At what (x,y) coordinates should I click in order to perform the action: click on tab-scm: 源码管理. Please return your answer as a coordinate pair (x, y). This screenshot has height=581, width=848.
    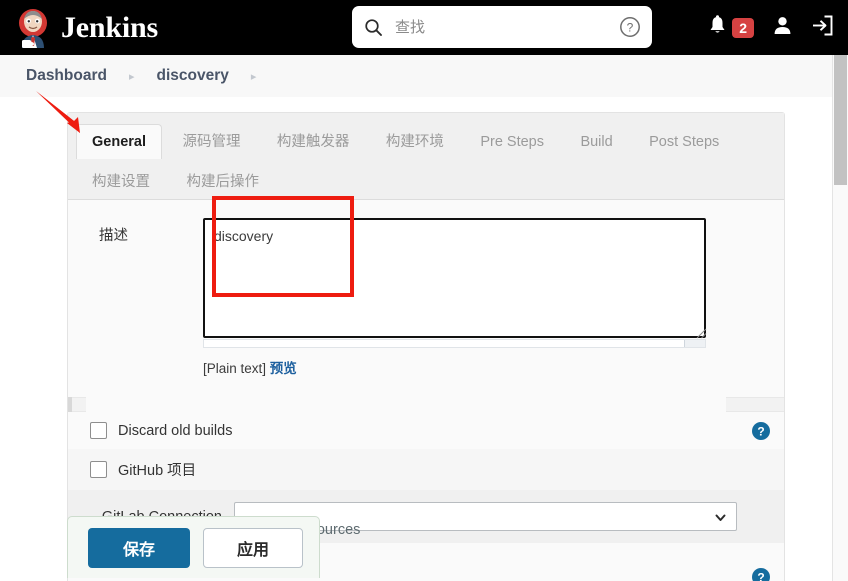
    Looking at the image, I should click on (211, 140).